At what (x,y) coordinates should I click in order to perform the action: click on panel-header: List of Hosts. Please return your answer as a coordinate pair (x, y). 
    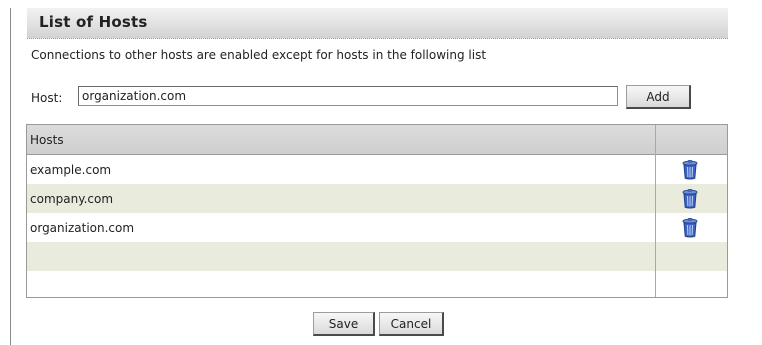
    Looking at the image, I should click on (377, 23).